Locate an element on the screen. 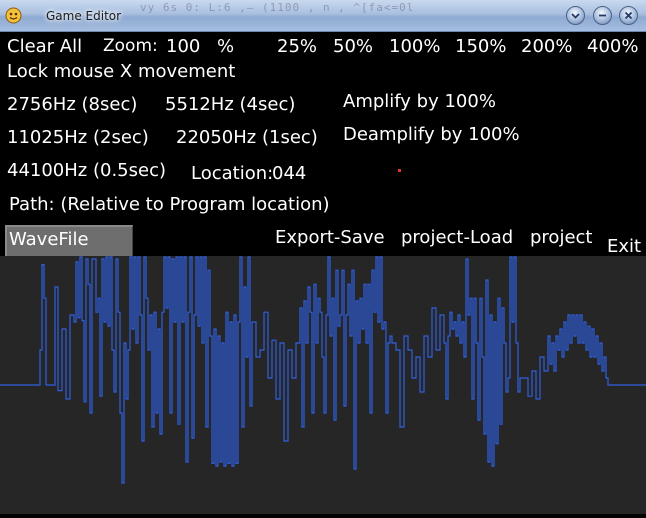  project-label: project is located at coordinates (561, 237).